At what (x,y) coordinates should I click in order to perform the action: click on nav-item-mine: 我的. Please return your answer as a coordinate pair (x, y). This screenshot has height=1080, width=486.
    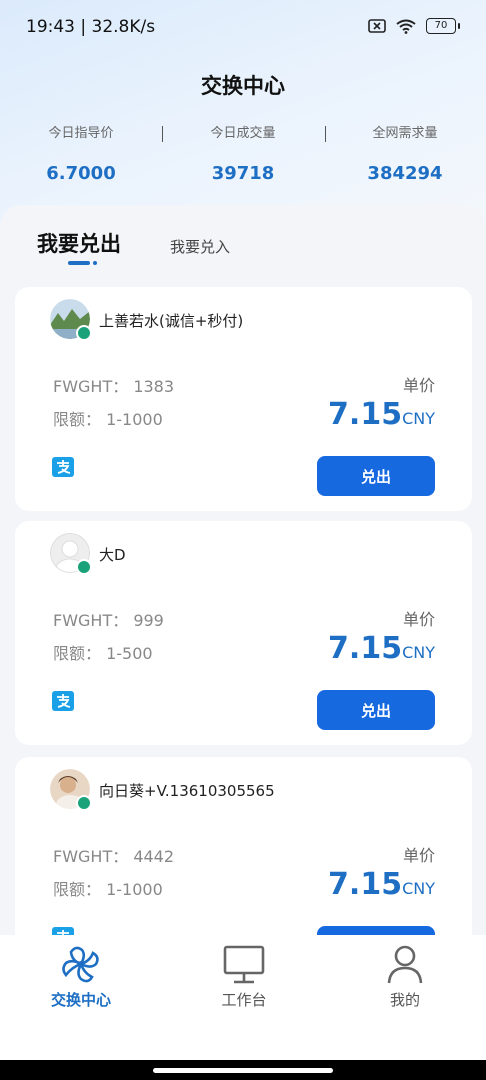
    Looking at the image, I should click on (405, 972).